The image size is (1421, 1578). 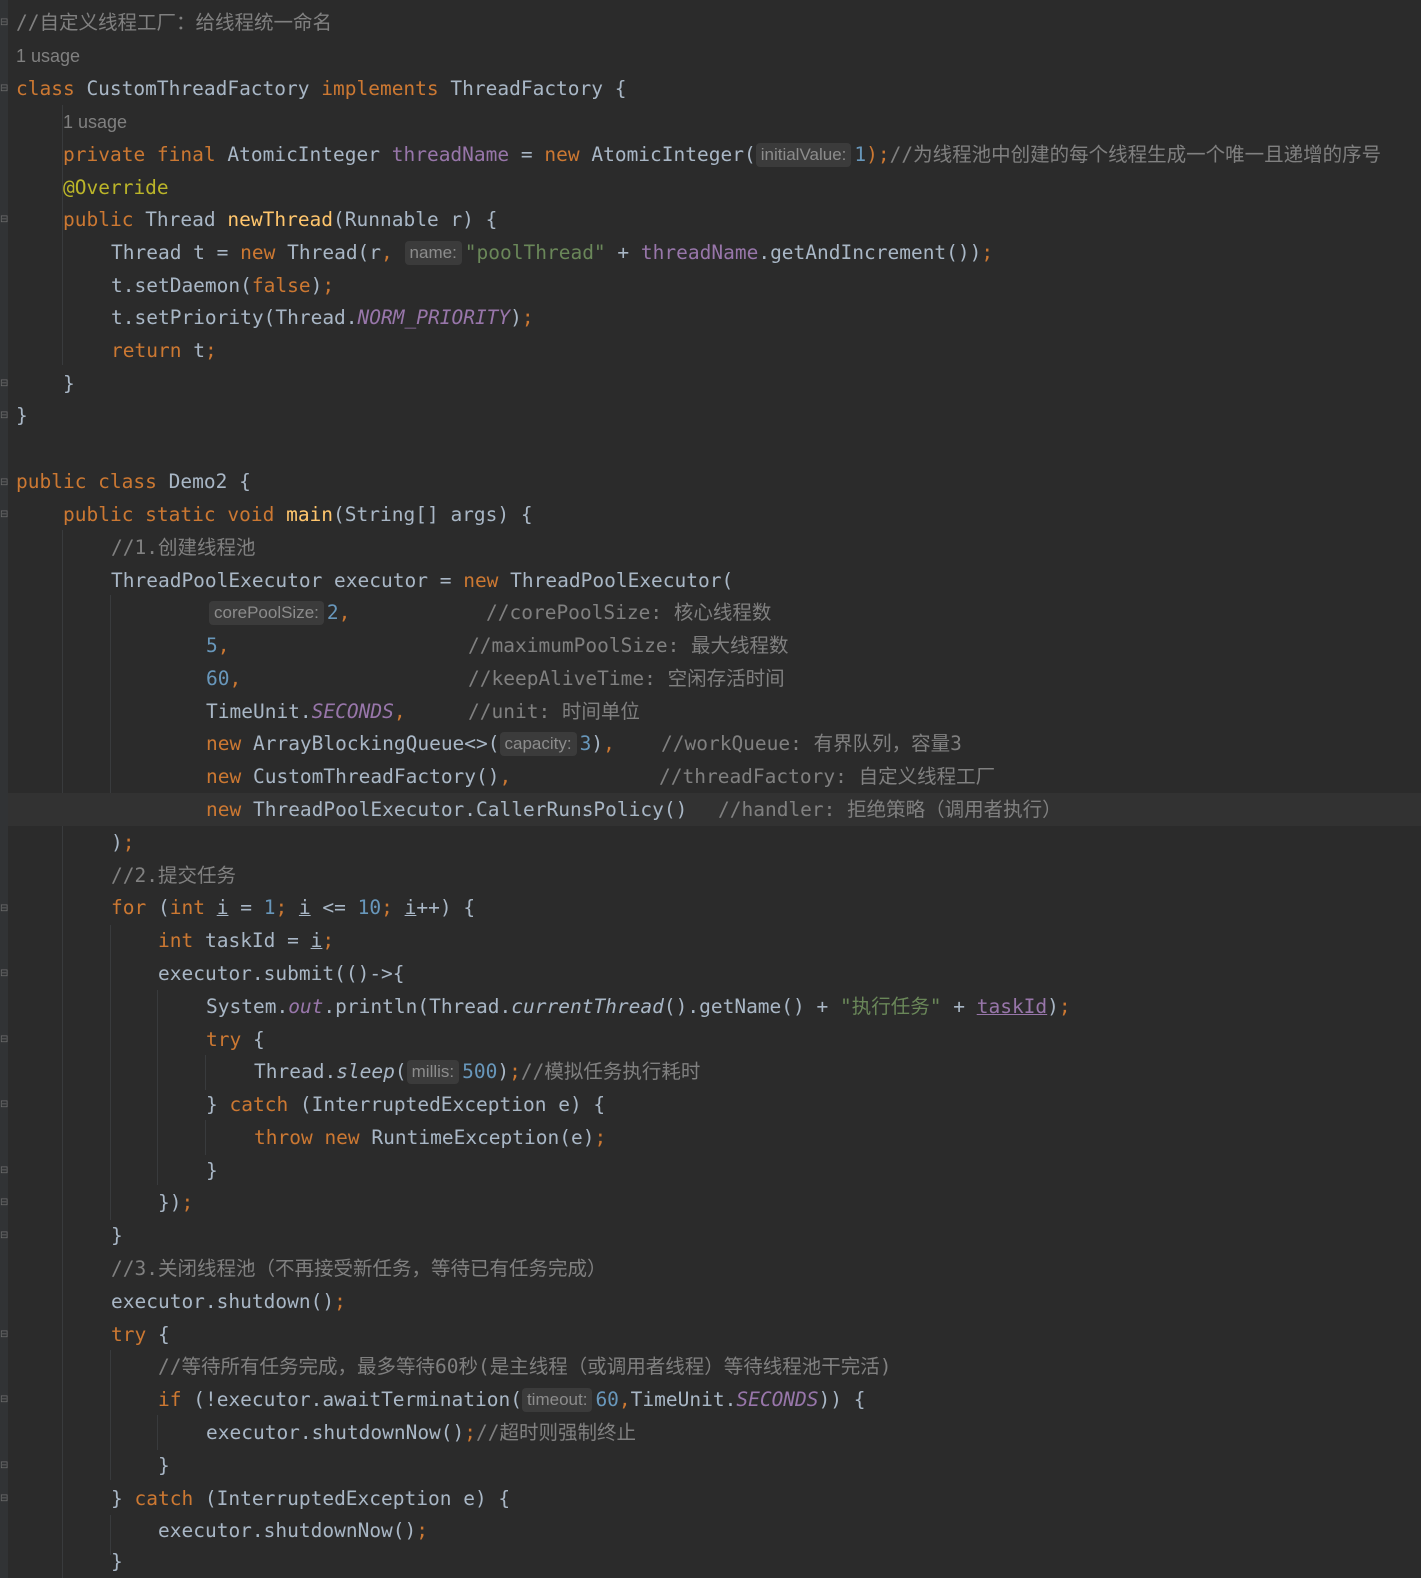 What do you see at coordinates (1135, 154) in the screenshot?
I see `code-comment: //为线程池中创建的每个线程生成一个唯一且递增的序号` at bounding box center [1135, 154].